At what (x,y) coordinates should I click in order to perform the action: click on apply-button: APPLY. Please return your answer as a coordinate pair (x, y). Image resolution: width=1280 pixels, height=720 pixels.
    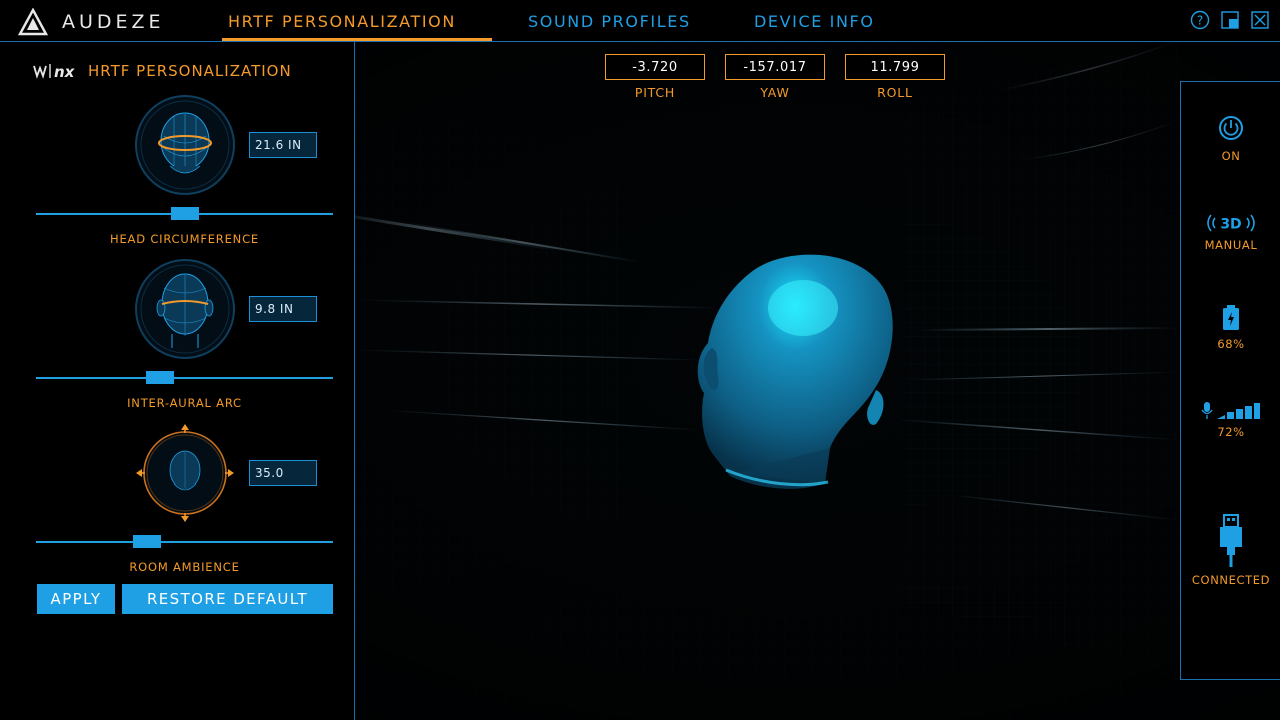
    Looking at the image, I should click on (76, 599).